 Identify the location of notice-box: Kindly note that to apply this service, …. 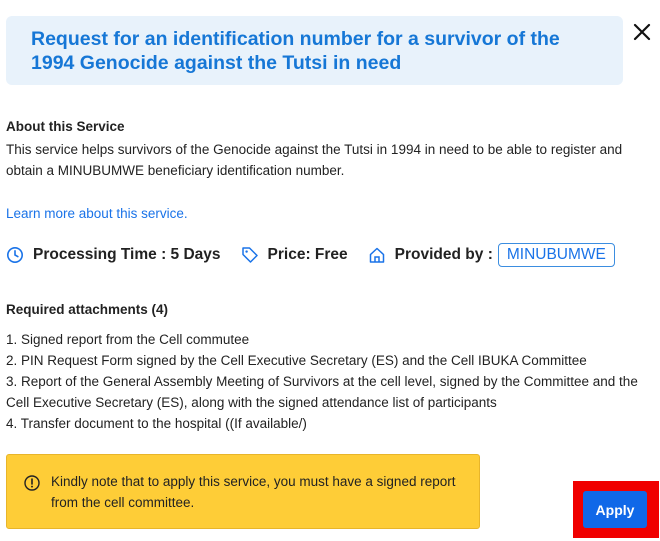
(243, 491).